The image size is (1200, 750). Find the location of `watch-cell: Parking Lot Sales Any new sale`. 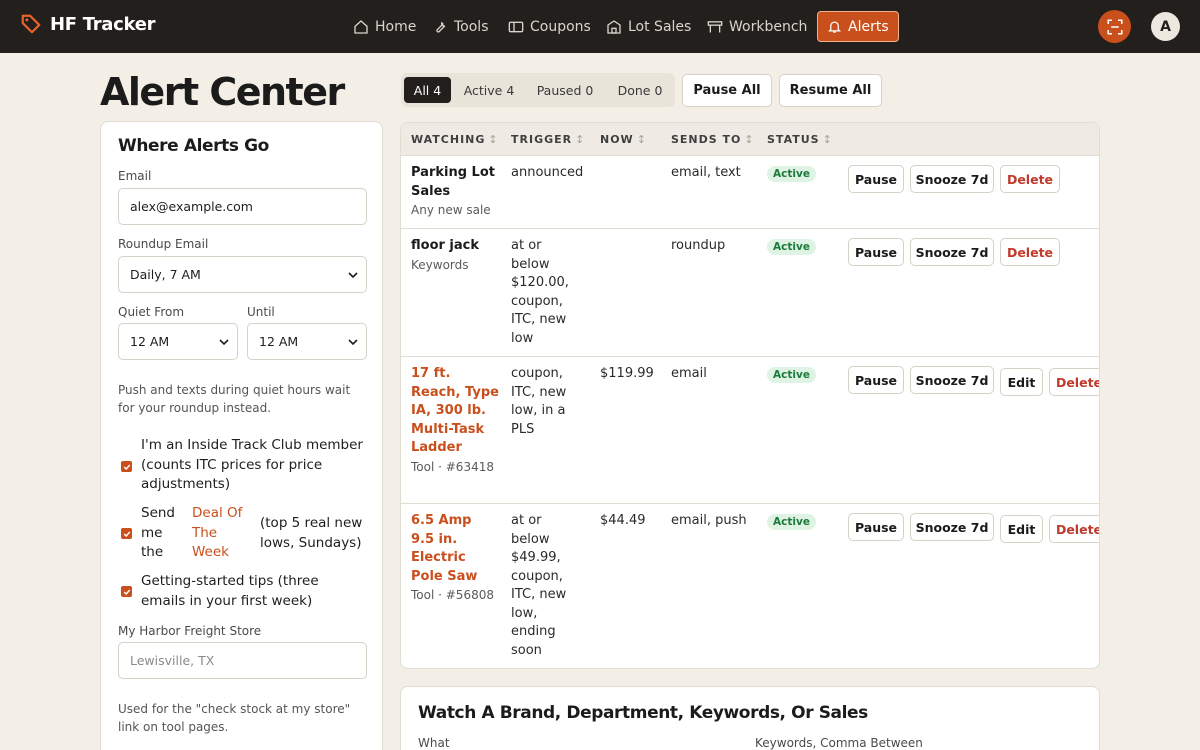

watch-cell: Parking Lot Sales Any new sale is located at coordinates (455, 192).